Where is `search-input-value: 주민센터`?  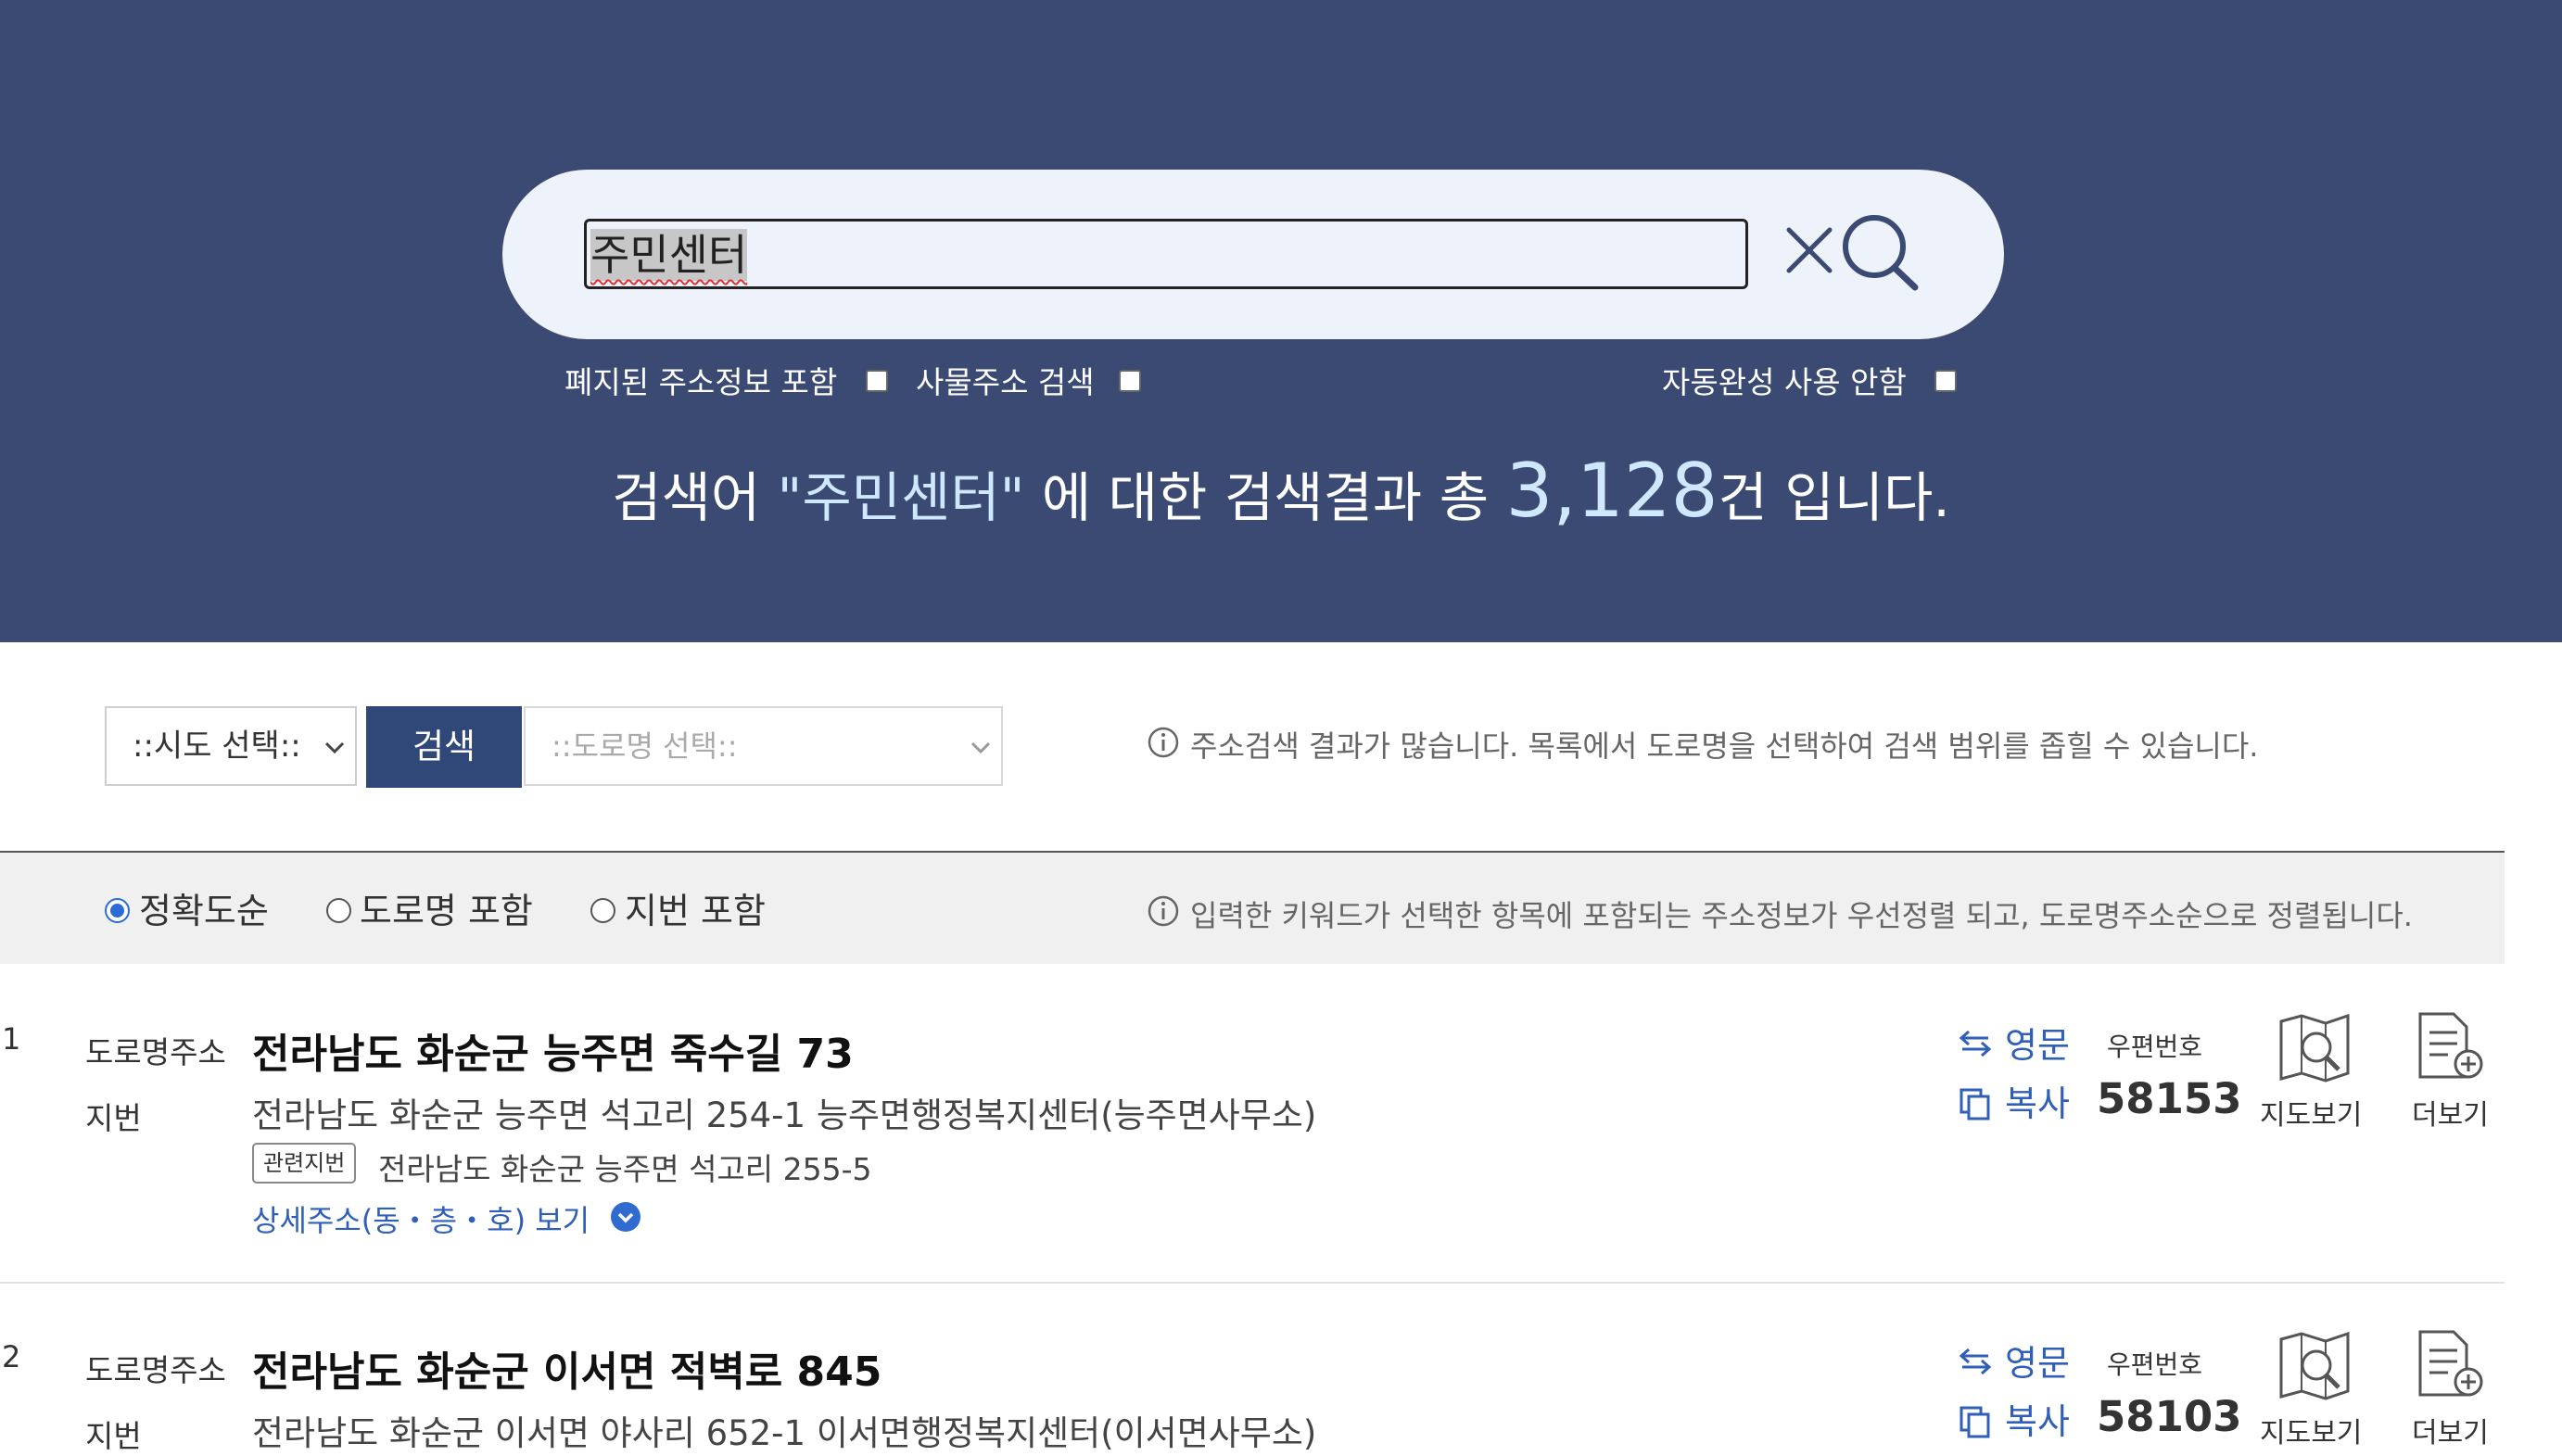 search-input-value: 주민센터 is located at coordinates (669, 255).